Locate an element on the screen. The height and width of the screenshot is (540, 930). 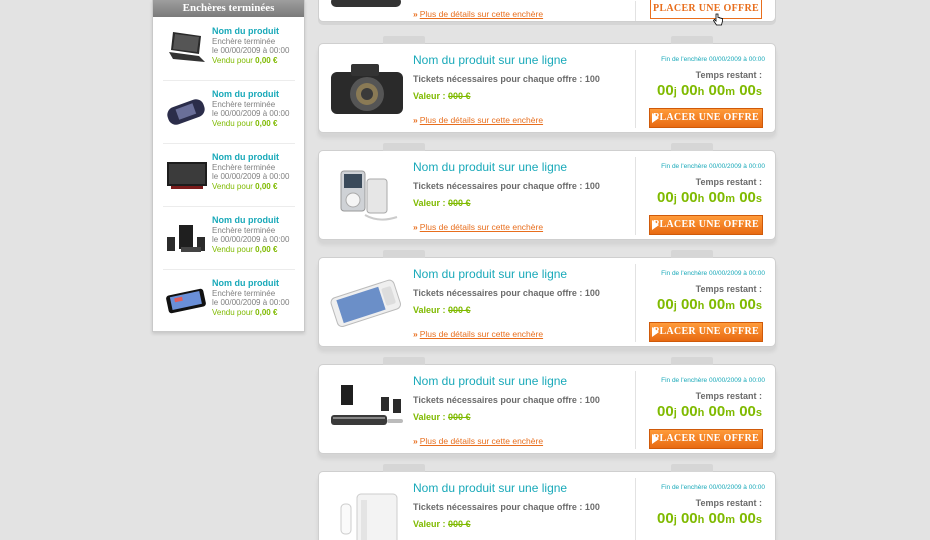
hours-unit: h is located at coordinates (701, 306).